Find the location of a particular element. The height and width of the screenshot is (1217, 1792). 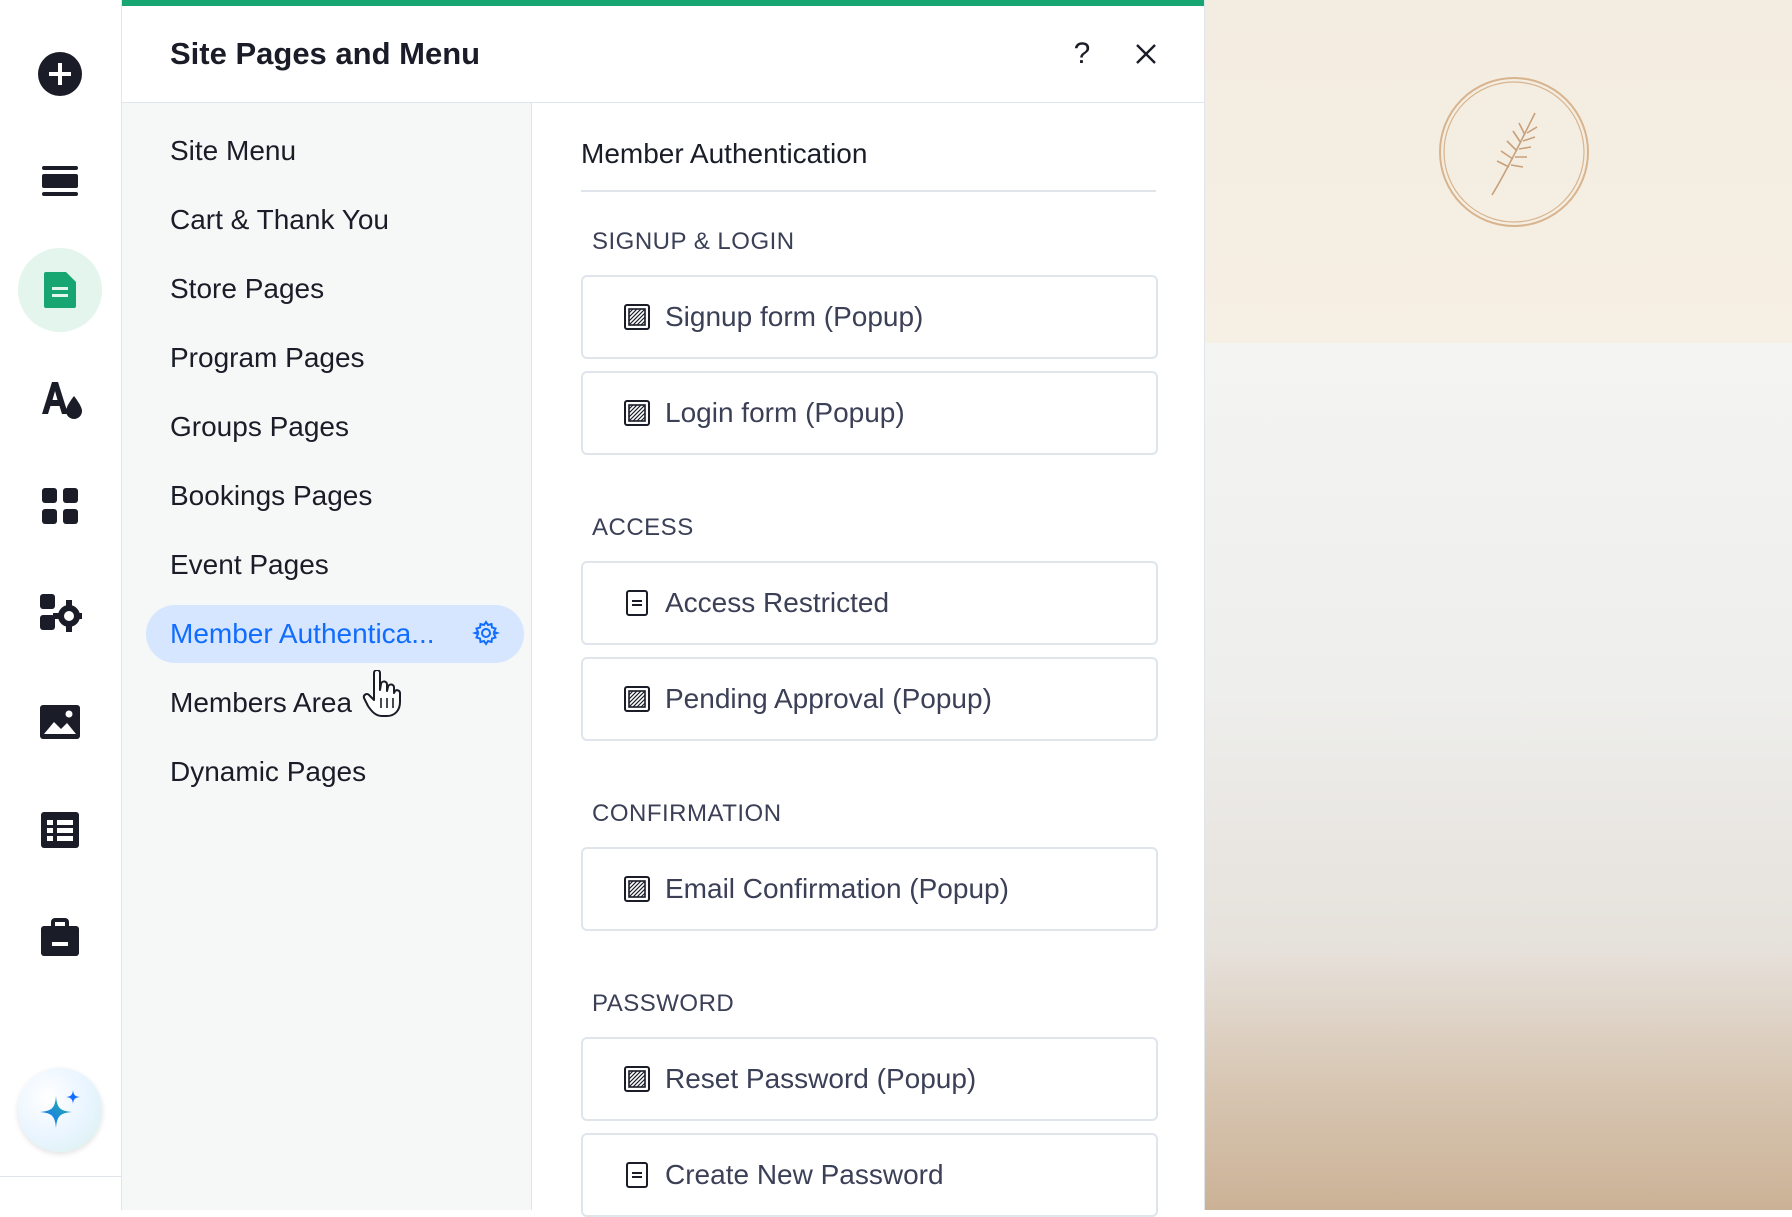

apps-button is located at coordinates (60, 506).